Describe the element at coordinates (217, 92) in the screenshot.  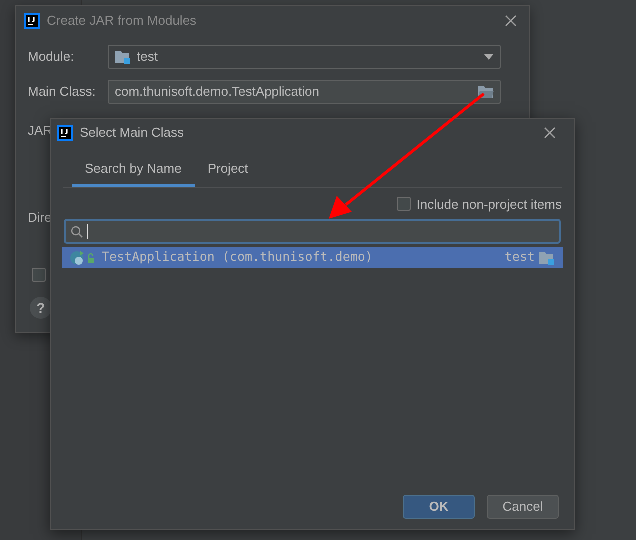
I see `field-value: com.thunisoft.demo.TestApplication` at that location.